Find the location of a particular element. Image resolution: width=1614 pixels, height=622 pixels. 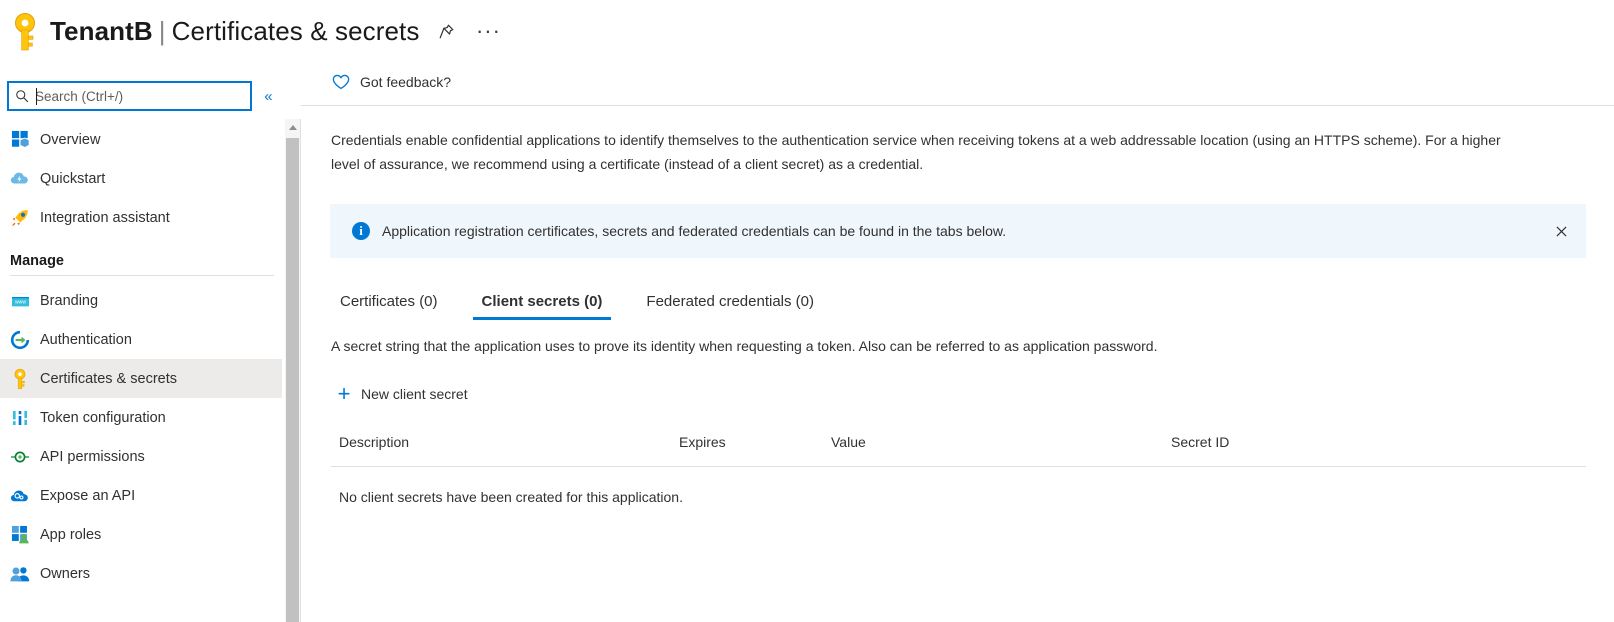

browser-window-icon: www is located at coordinates (20, 301).